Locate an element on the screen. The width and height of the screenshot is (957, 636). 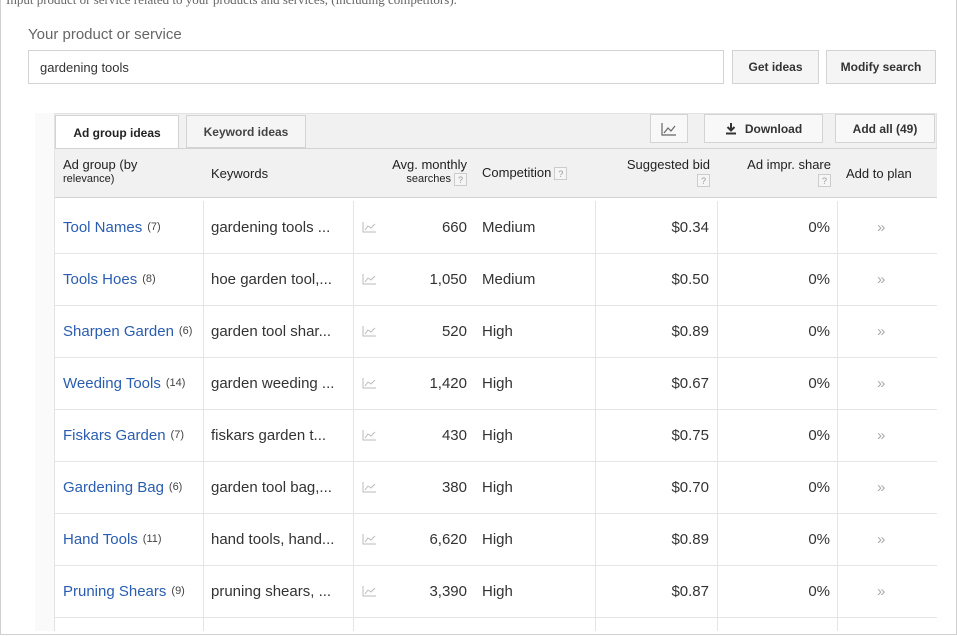
ad-group-count: (11) is located at coordinates (152, 539).